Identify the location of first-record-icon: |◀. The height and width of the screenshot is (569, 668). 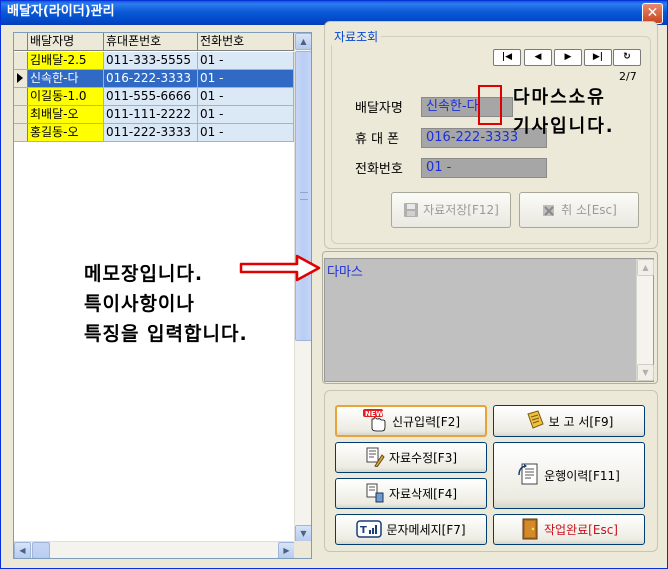
(507, 57).